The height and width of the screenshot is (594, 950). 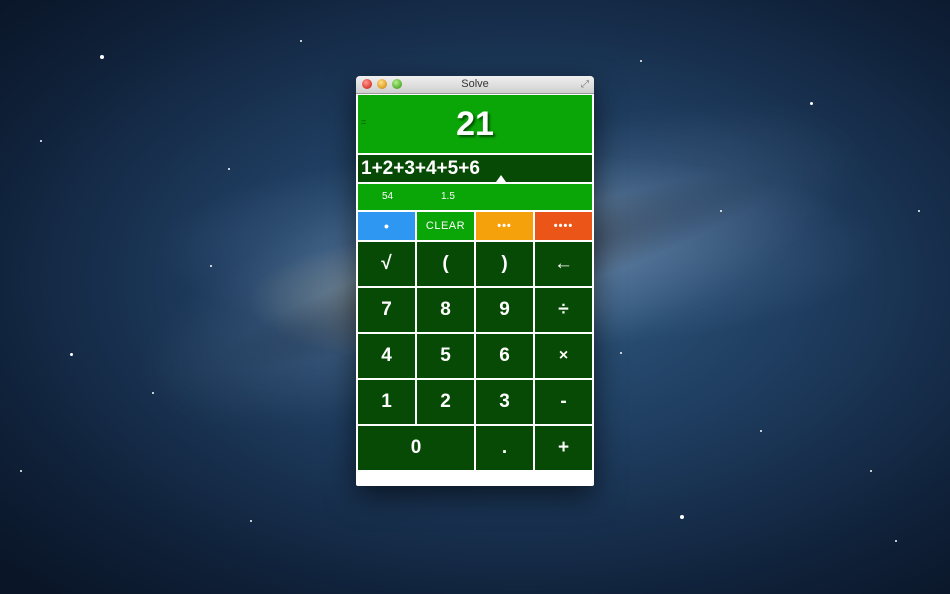 I want to click on minus-button: -, so click(x=563, y=402).